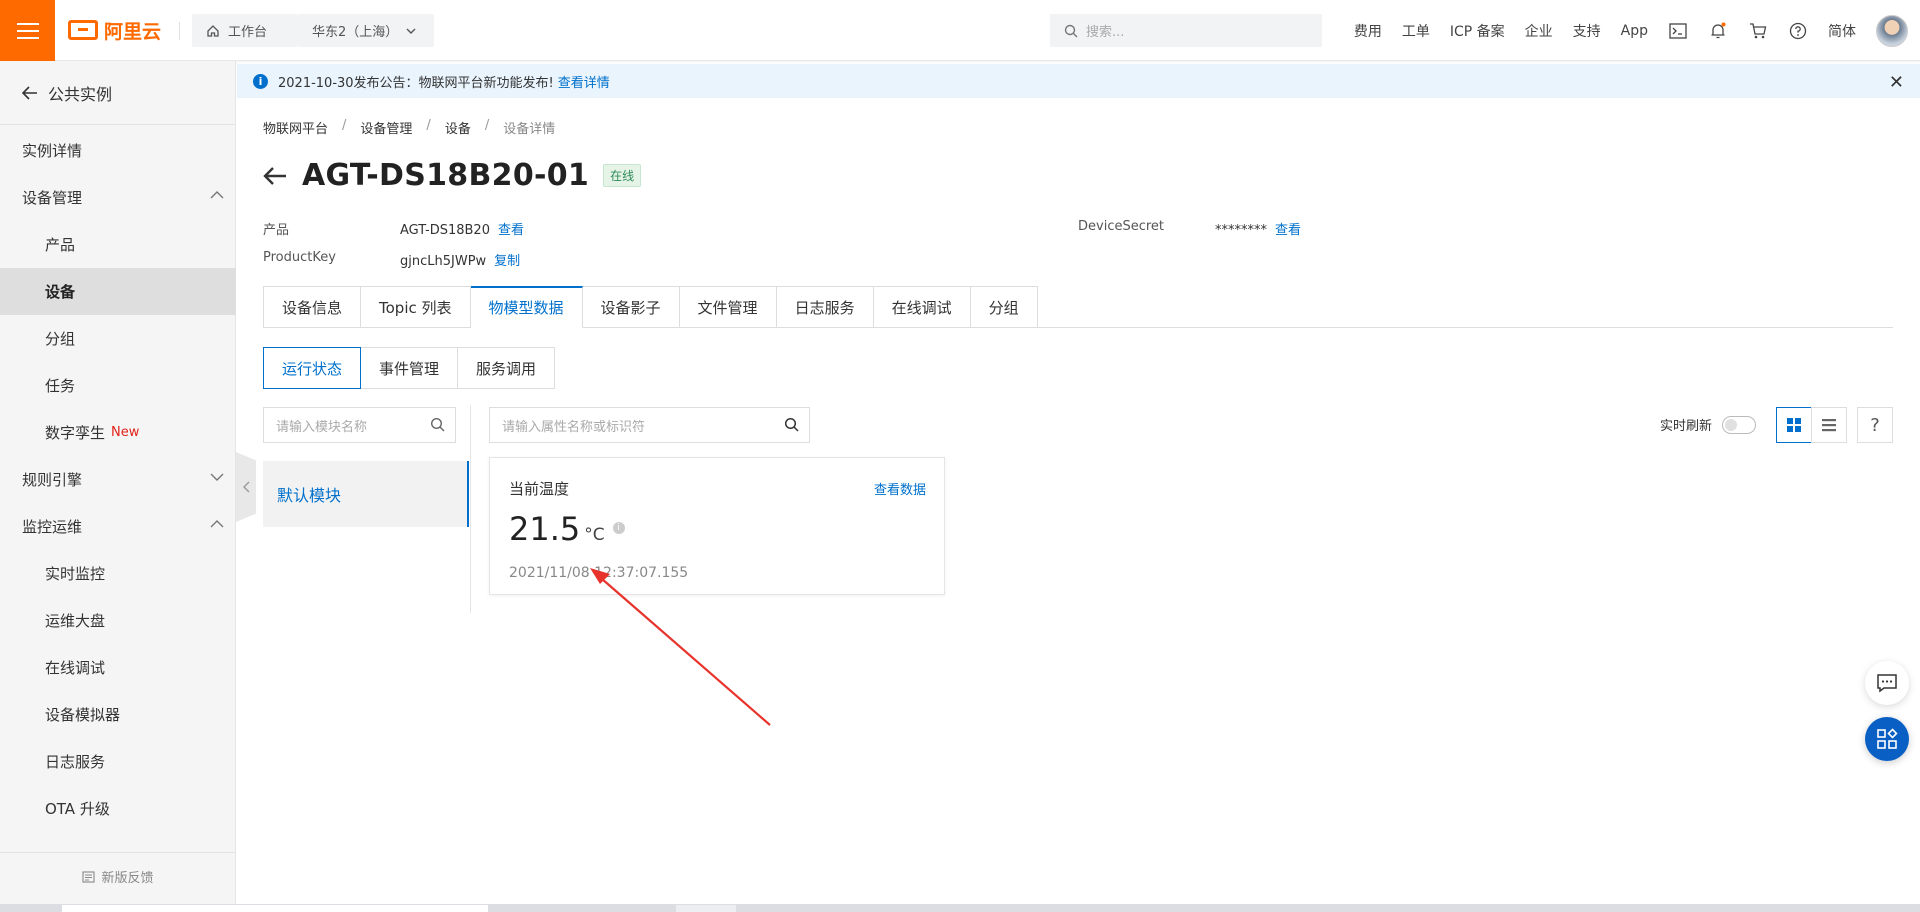 Image resolution: width=1920 pixels, height=912 pixels. Describe the element at coordinates (507, 261) in the screenshot. I see `productkey-copy-link: 复制` at that location.